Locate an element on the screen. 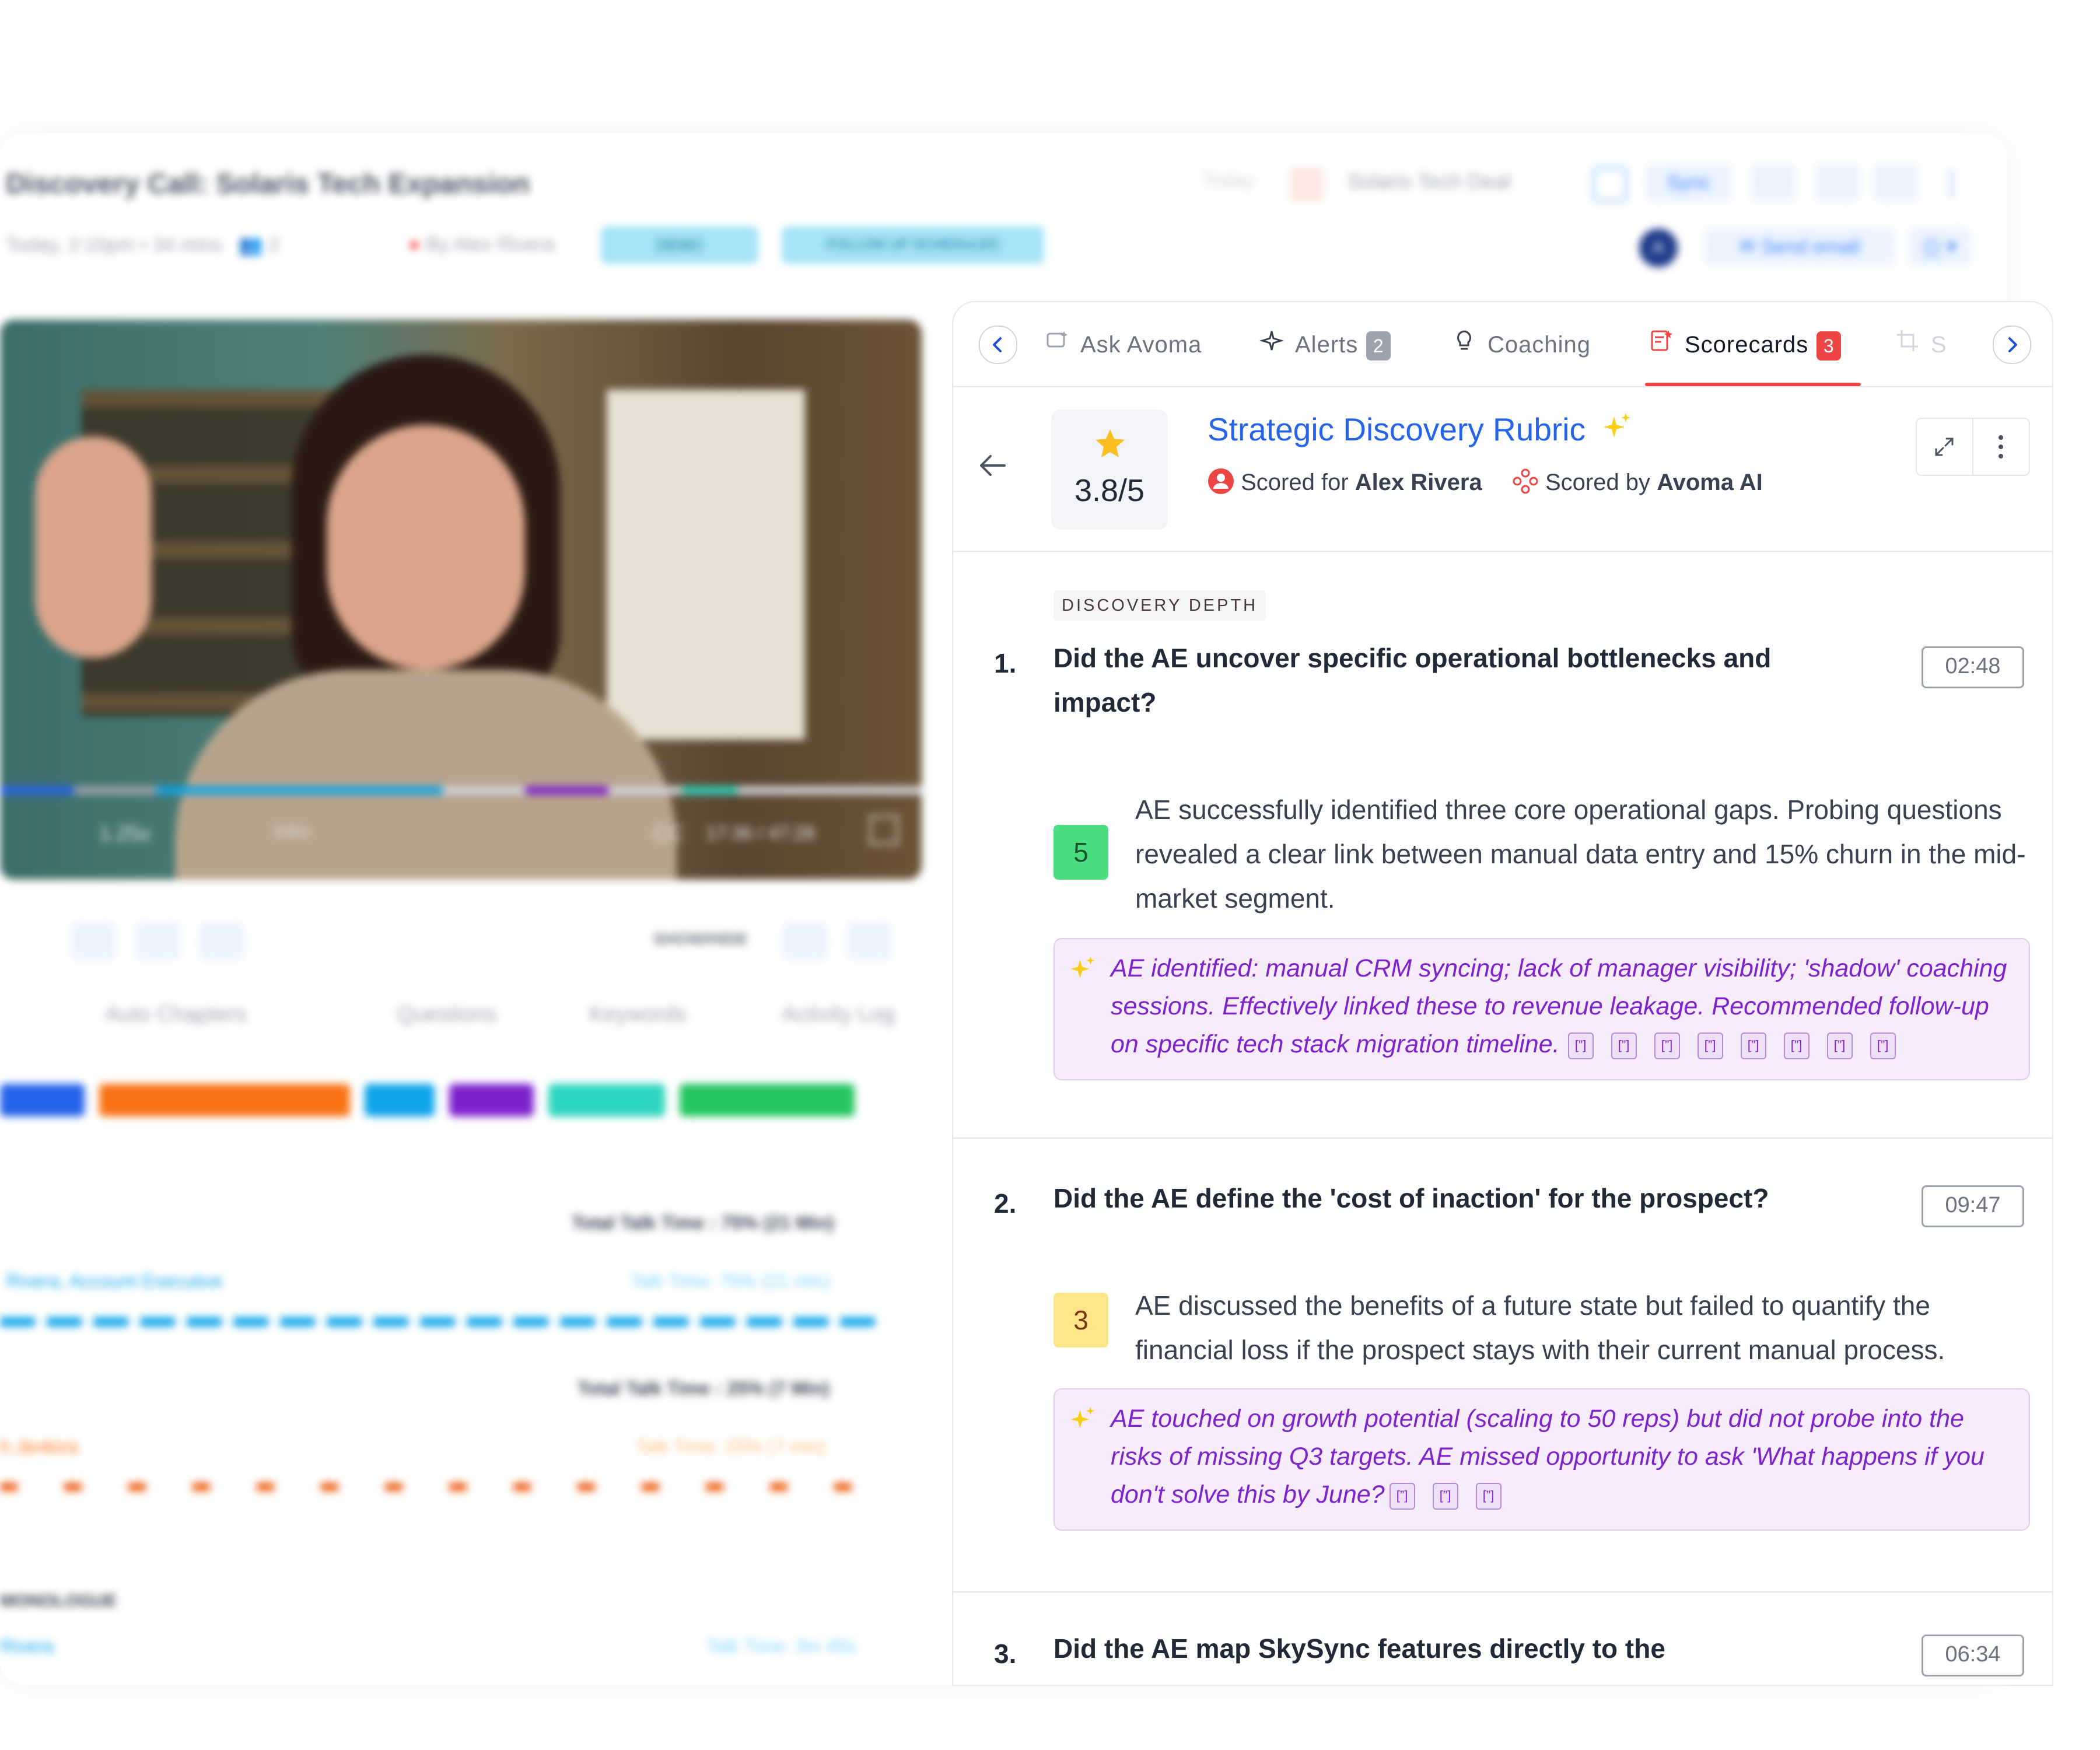 The width and height of the screenshot is (2100, 1750). monologue-group: MONOLOGUE Rivera Talk Time: 3m 45s is located at coordinates (461, 1638).